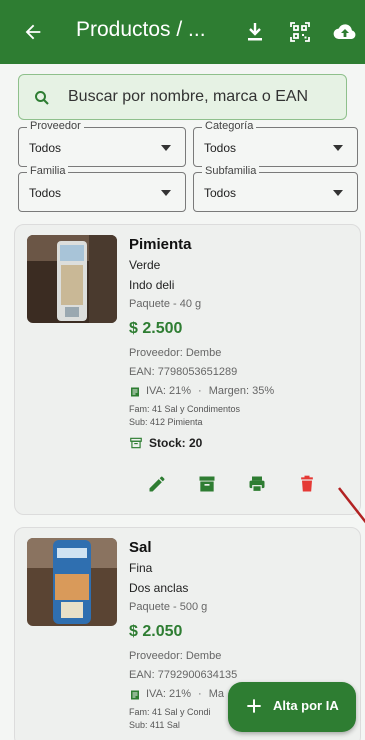 This screenshot has width=365, height=740. Describe the element at coordinates (306, 705) in the screenshot. I see `fab-label: Alta por IA` at that location.